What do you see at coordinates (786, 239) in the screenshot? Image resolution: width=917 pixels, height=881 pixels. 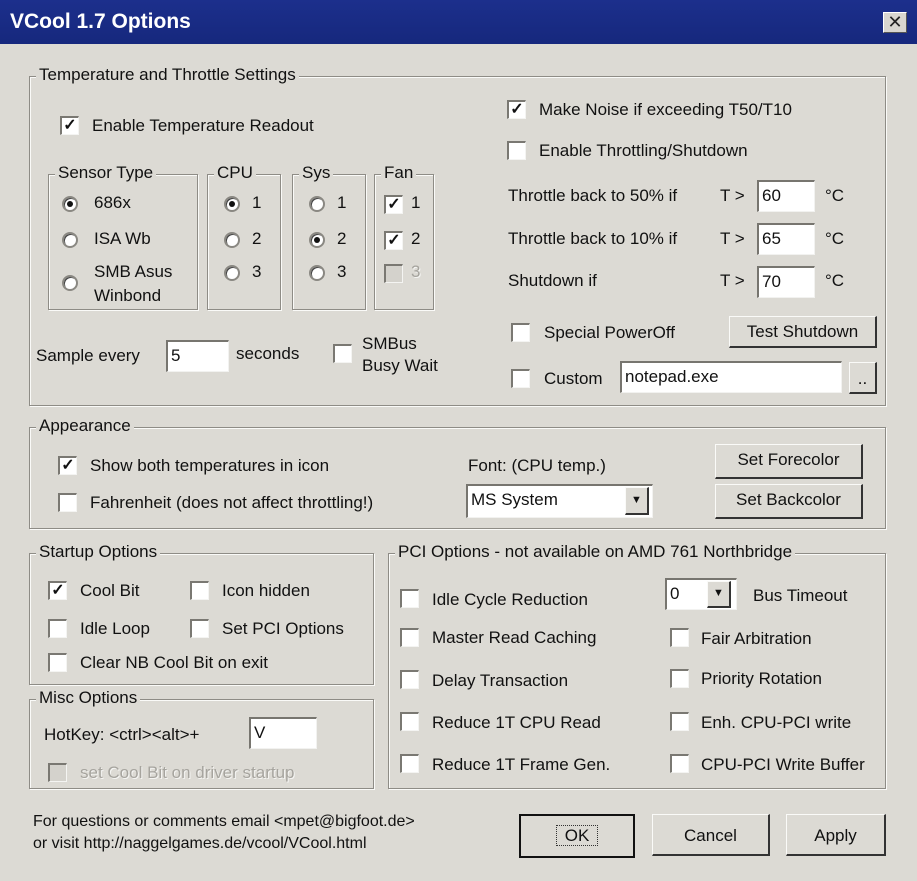 I see `throttle10-input: 65` at bounding box center [786, 239].